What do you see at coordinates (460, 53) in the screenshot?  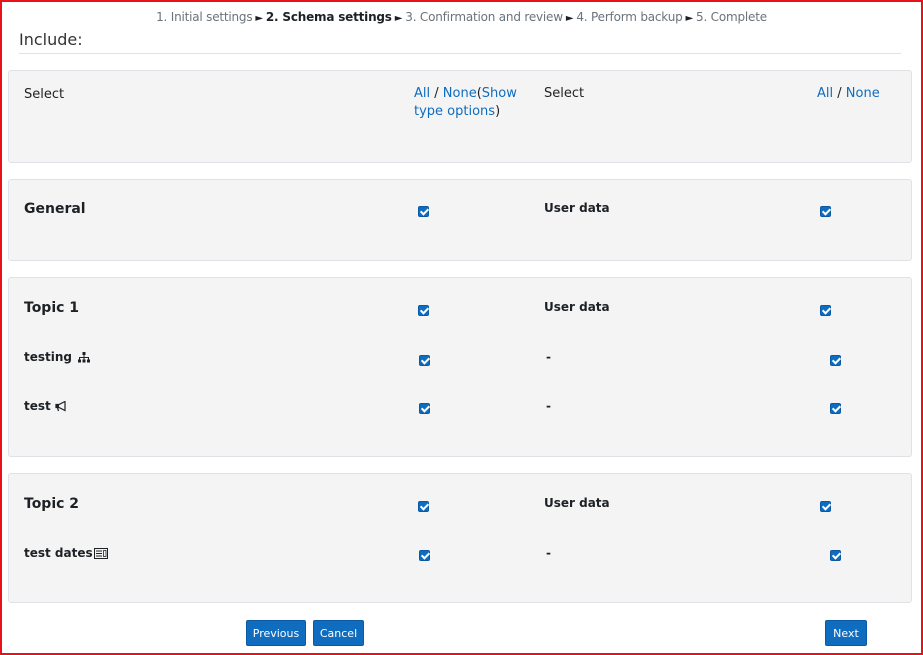 I see `include-divider` at bounding box center [460, 53].